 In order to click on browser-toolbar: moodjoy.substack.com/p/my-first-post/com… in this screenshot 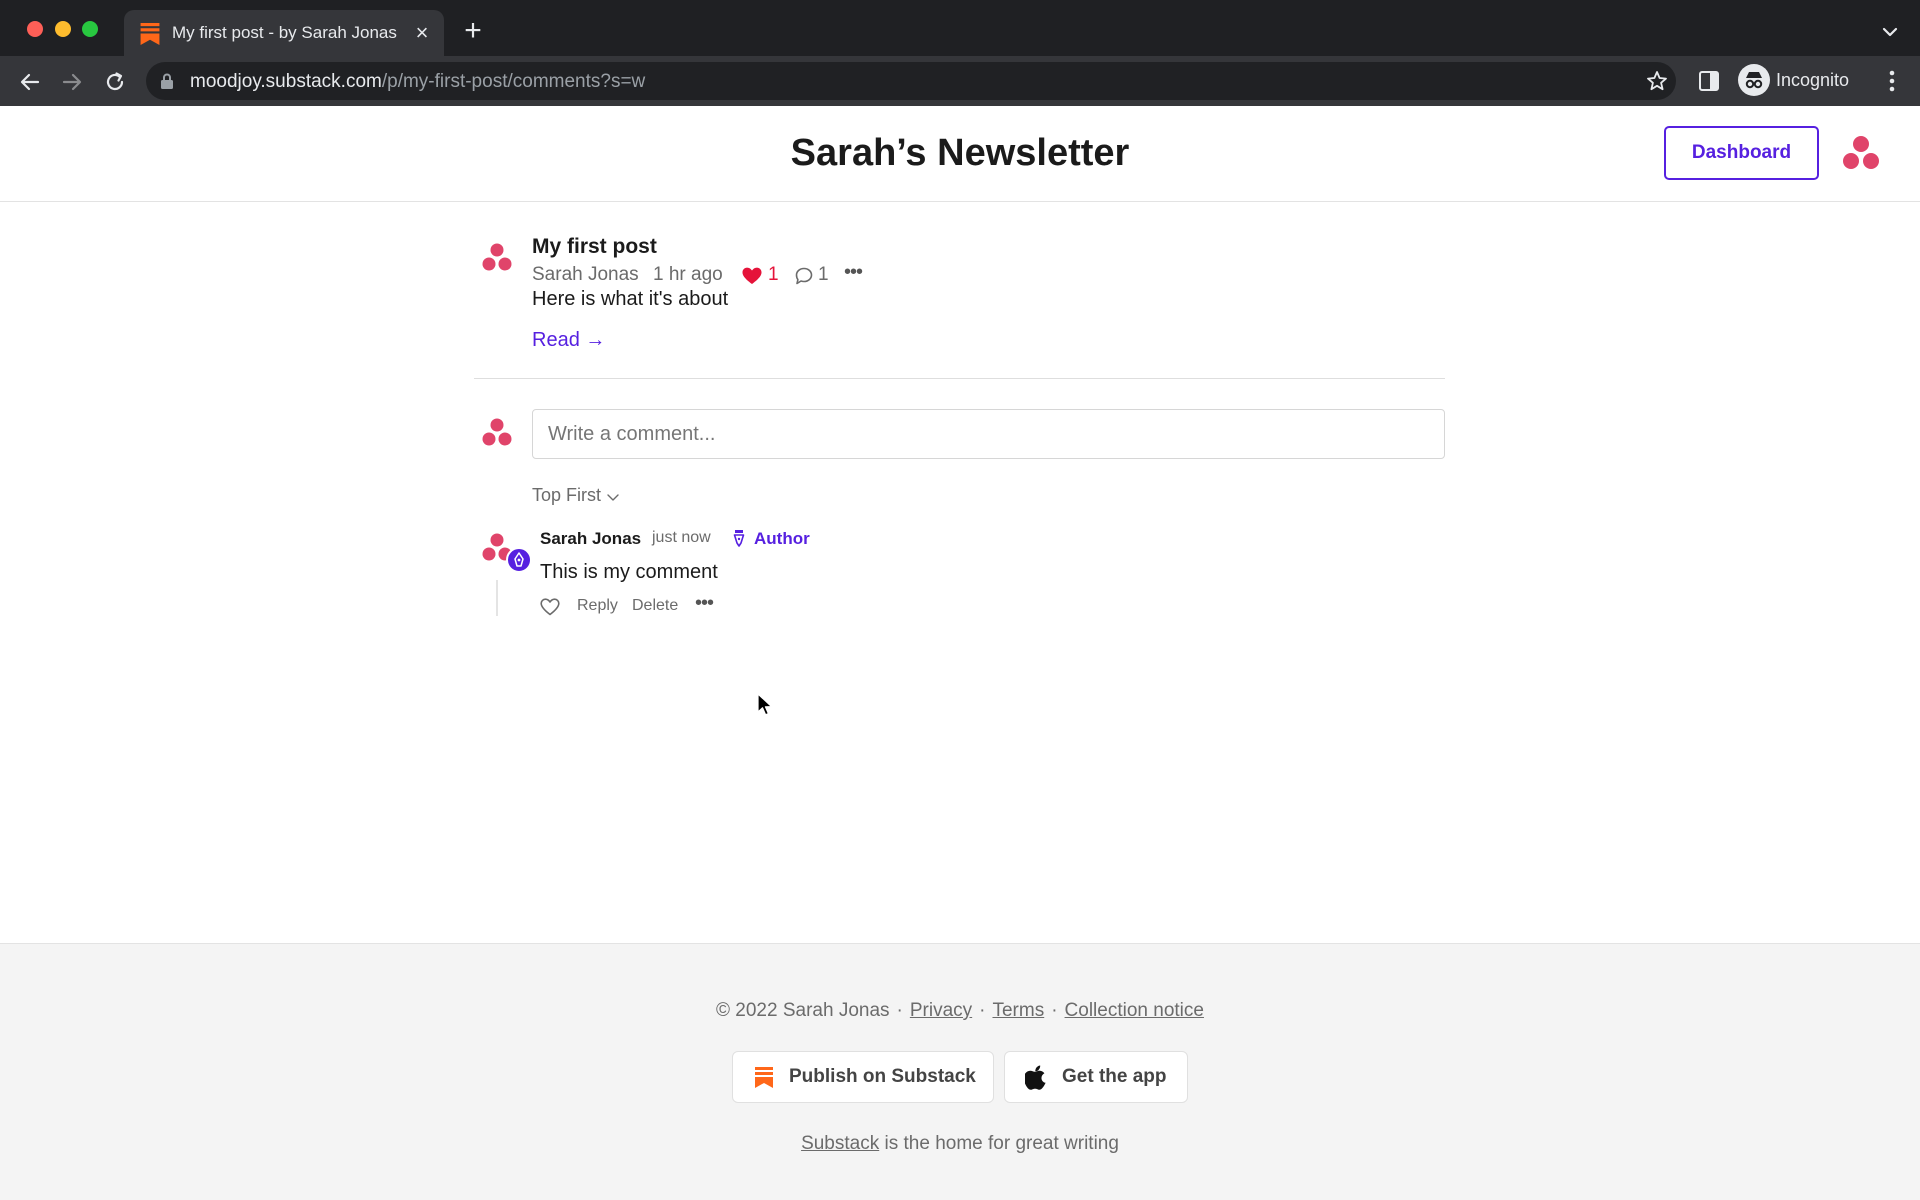, I will do `click(960, 81)`.